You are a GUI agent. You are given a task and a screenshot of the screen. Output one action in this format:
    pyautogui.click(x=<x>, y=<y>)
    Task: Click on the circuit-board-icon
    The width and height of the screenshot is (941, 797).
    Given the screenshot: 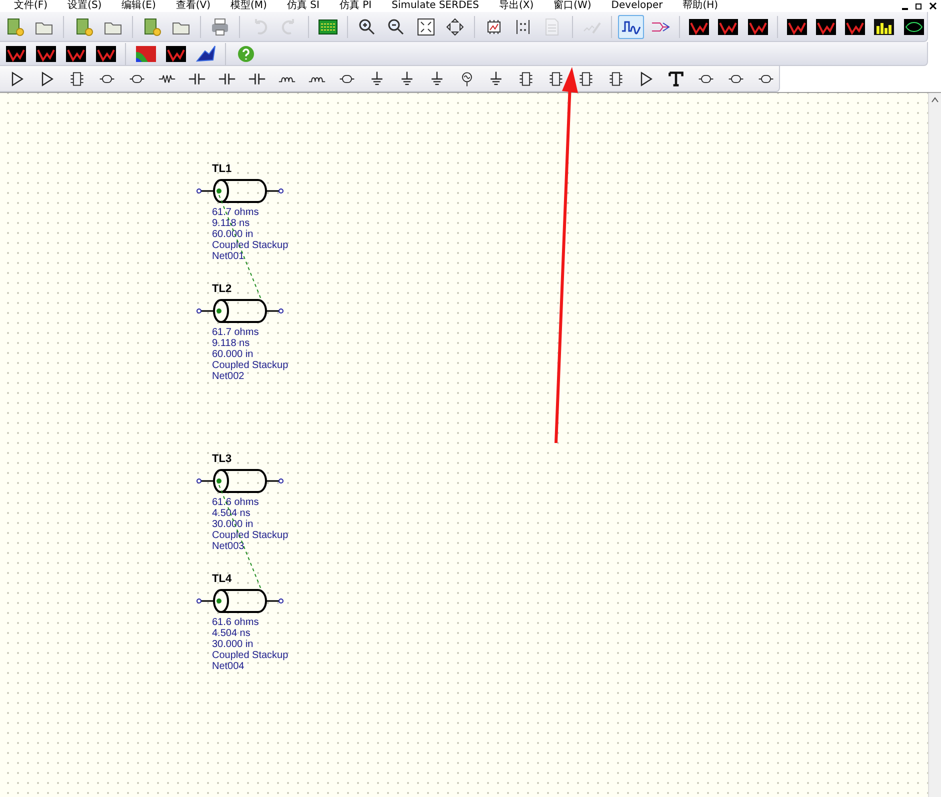 What is the action you would take?
    pyautogui.click(x=328, y=26)
    